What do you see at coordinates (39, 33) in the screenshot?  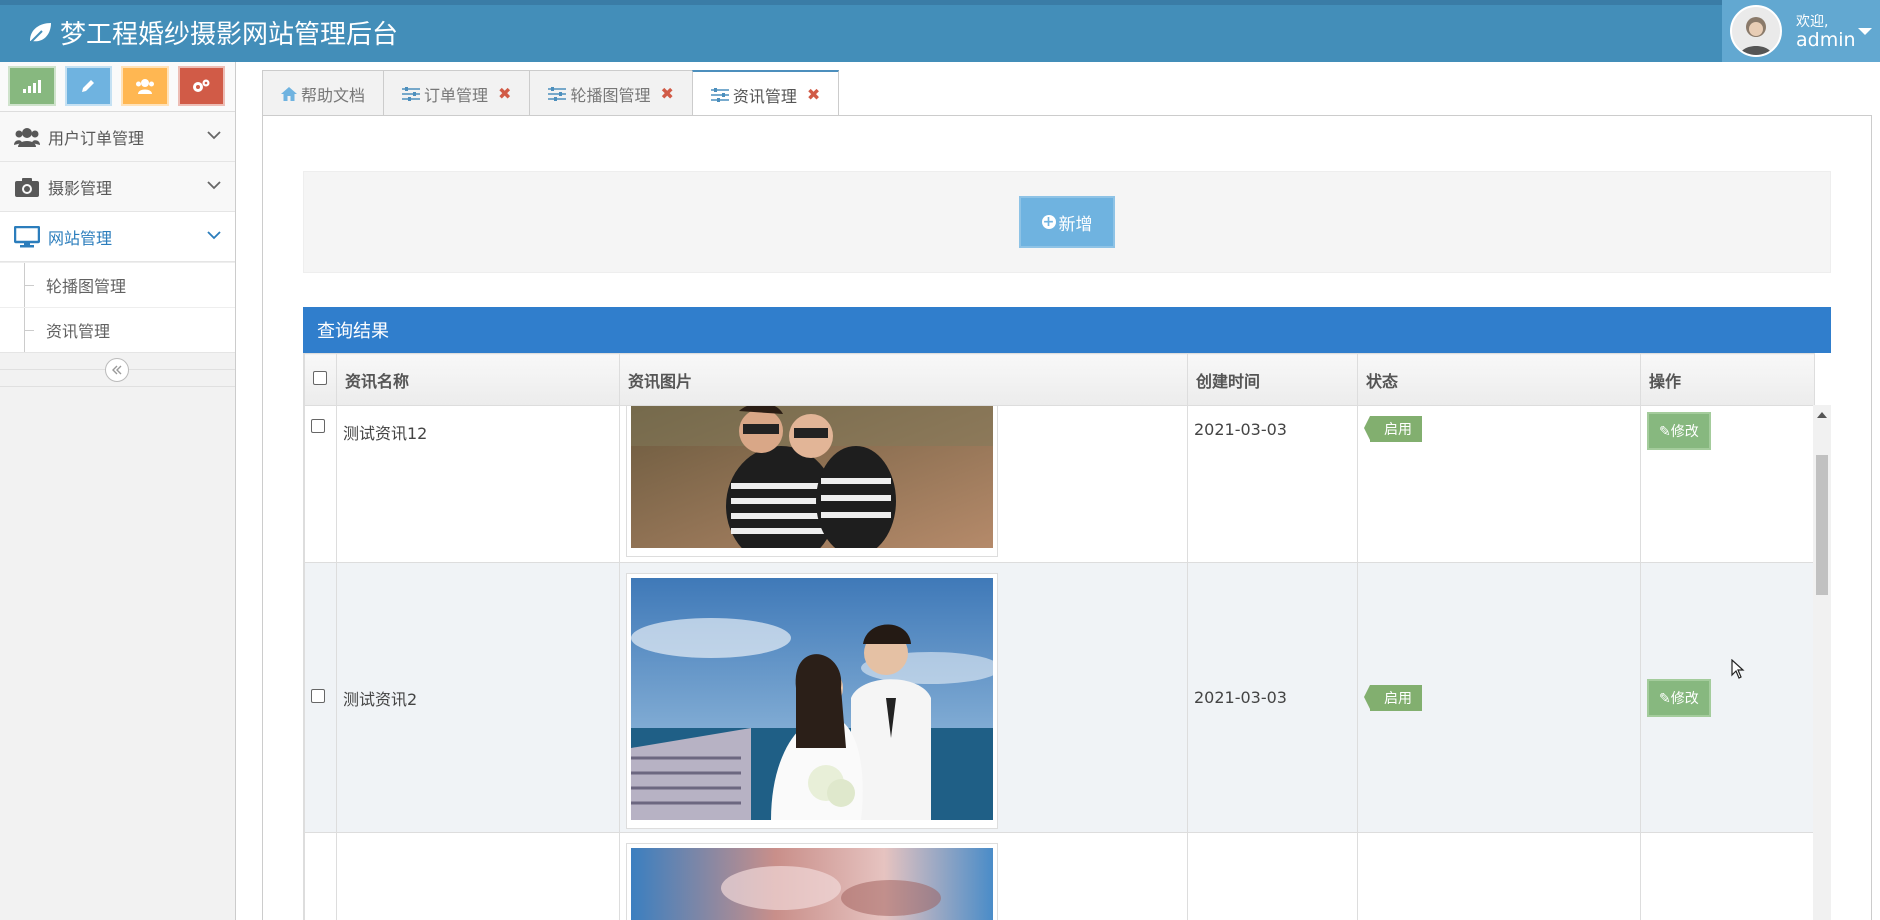 I see `leaf-icon` at bounding box center [39, 33].